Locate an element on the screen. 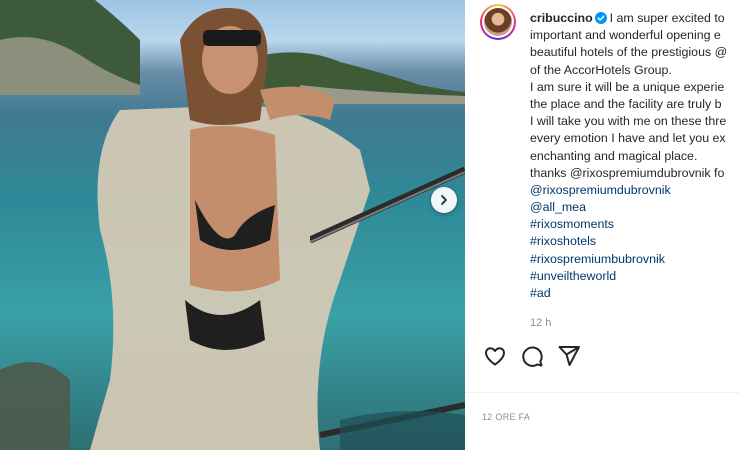  hashtag-link: #unveiltheworld is located at coordinates (634, 276).